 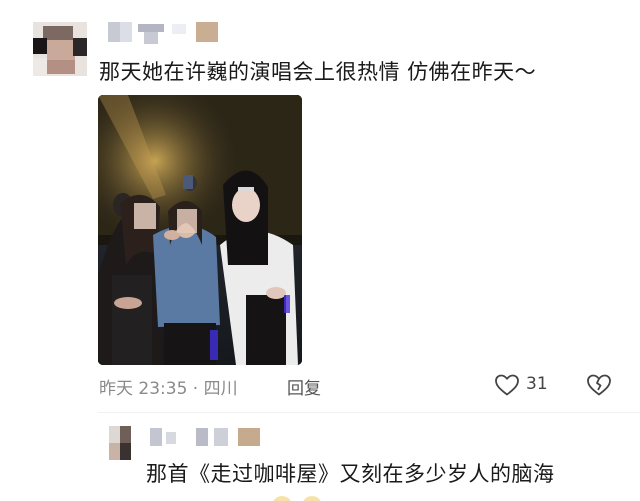 I want to click on like-count: 31, so click(x=537, y=384).